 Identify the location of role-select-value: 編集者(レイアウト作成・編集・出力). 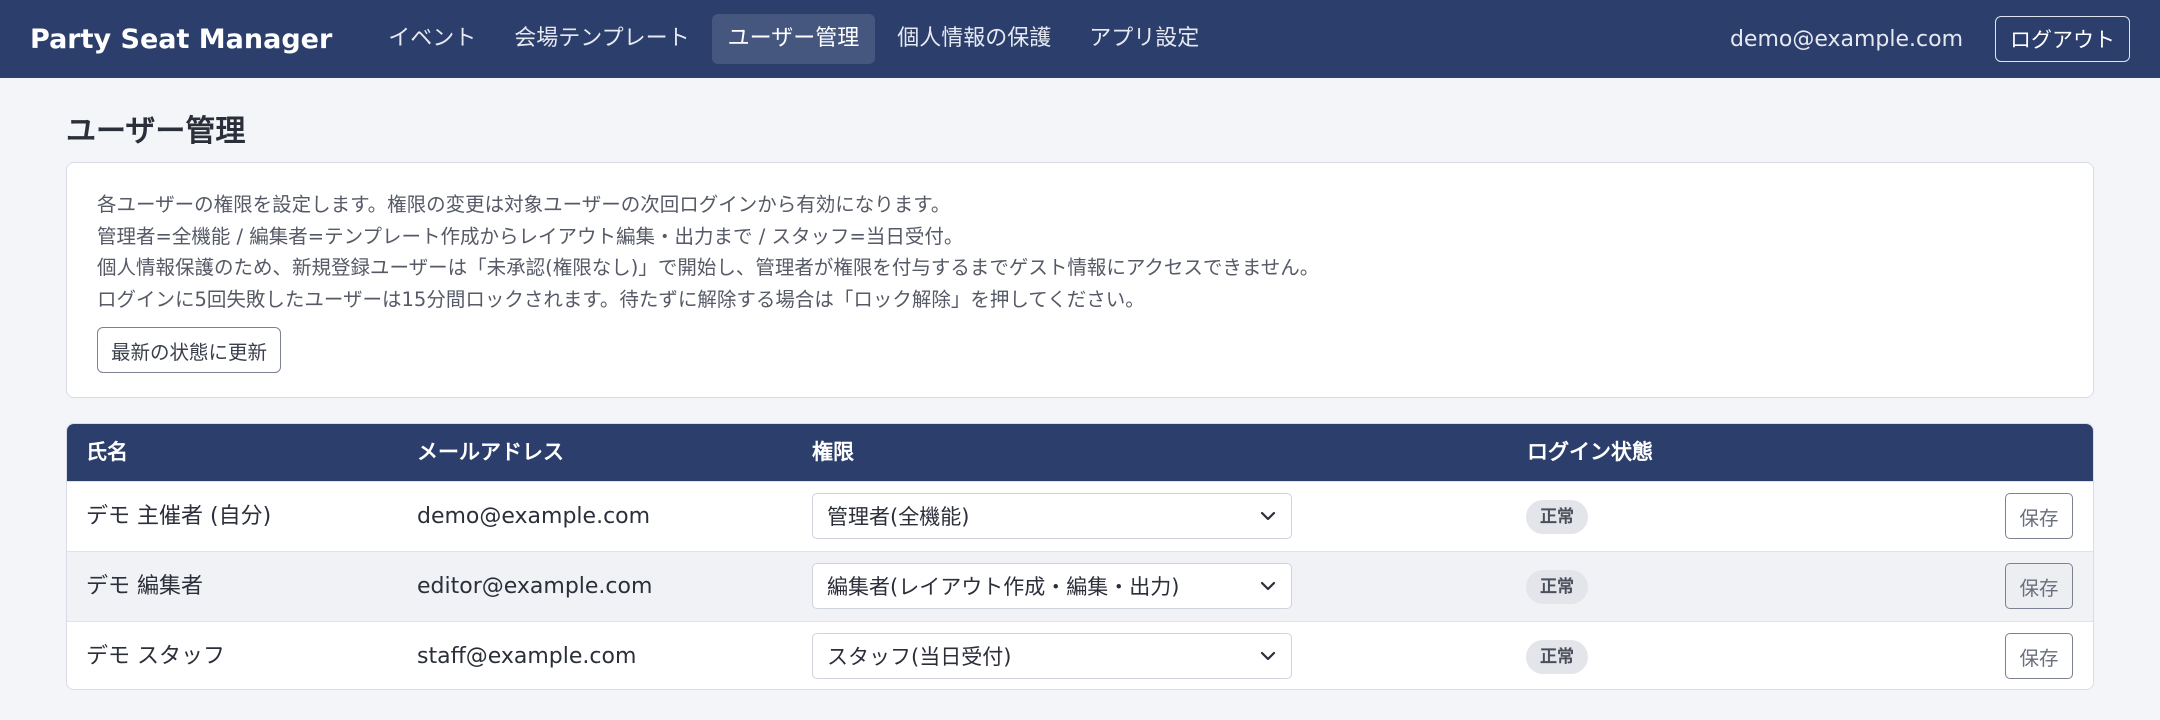
(1003, 587).